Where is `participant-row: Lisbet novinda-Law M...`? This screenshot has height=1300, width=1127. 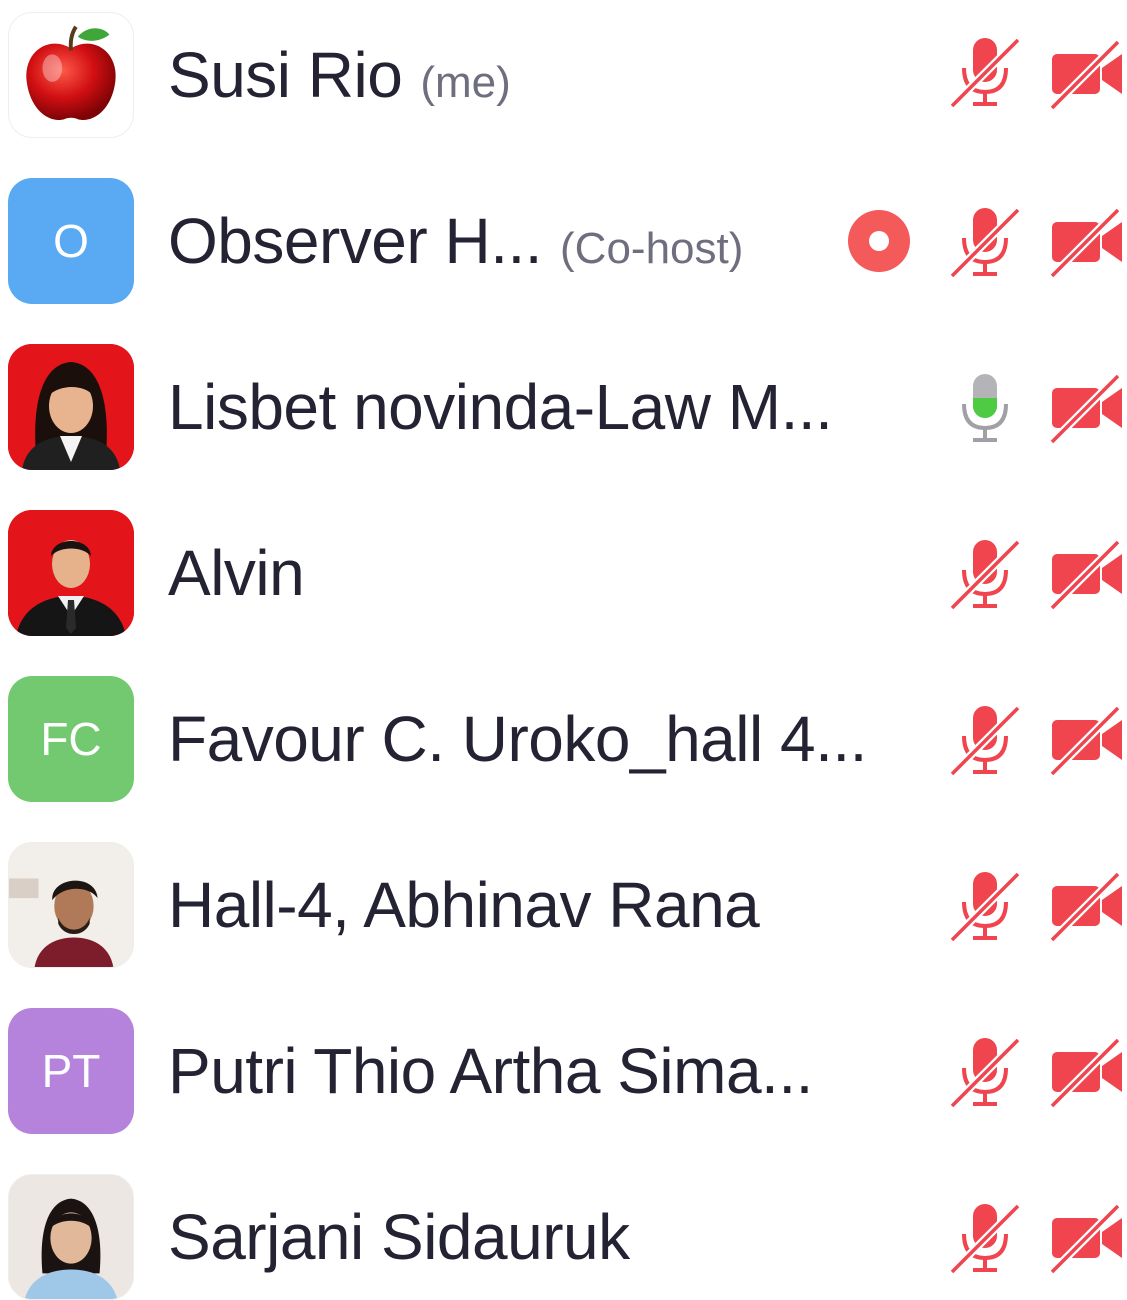 participant-row: Lisbet novinda-Law M... is located at coordinates (563, 415).